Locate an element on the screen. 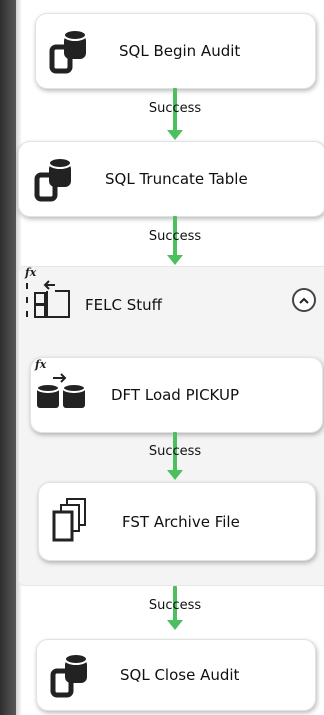 This screenshot has width=324, height=715. task-sql-truncate-table: SQL Truncate Table is located at coordinates (171, 179).